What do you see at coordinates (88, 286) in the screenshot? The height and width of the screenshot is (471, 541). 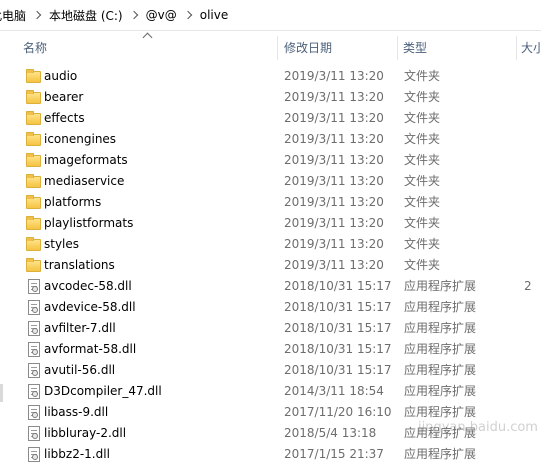 I see `file-name: avcodec-58.dll` at bounding box center [88, 286].